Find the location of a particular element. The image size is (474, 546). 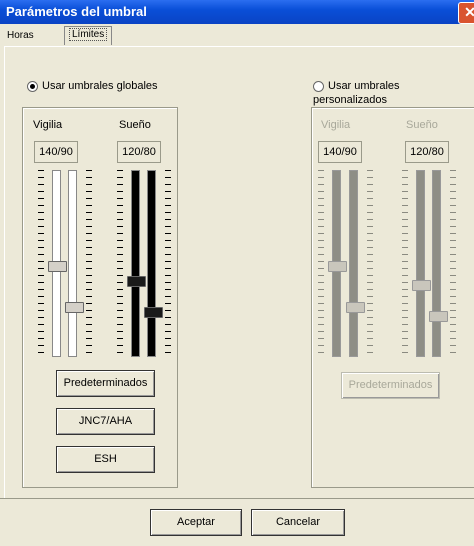

esh-button: ESH is located at coordinates (105, 459).